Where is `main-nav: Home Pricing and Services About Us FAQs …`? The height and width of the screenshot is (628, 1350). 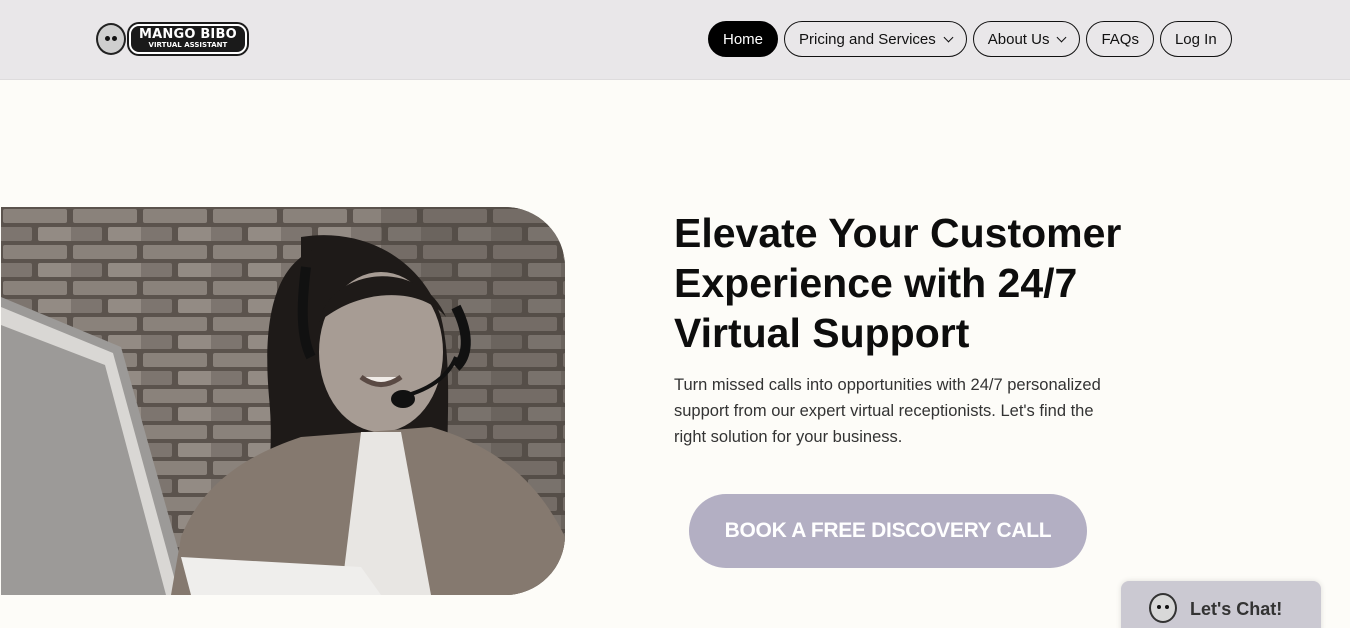
main-nav: Home Pricing and Services About Us FAQs … is located at coordinates (970, 39).